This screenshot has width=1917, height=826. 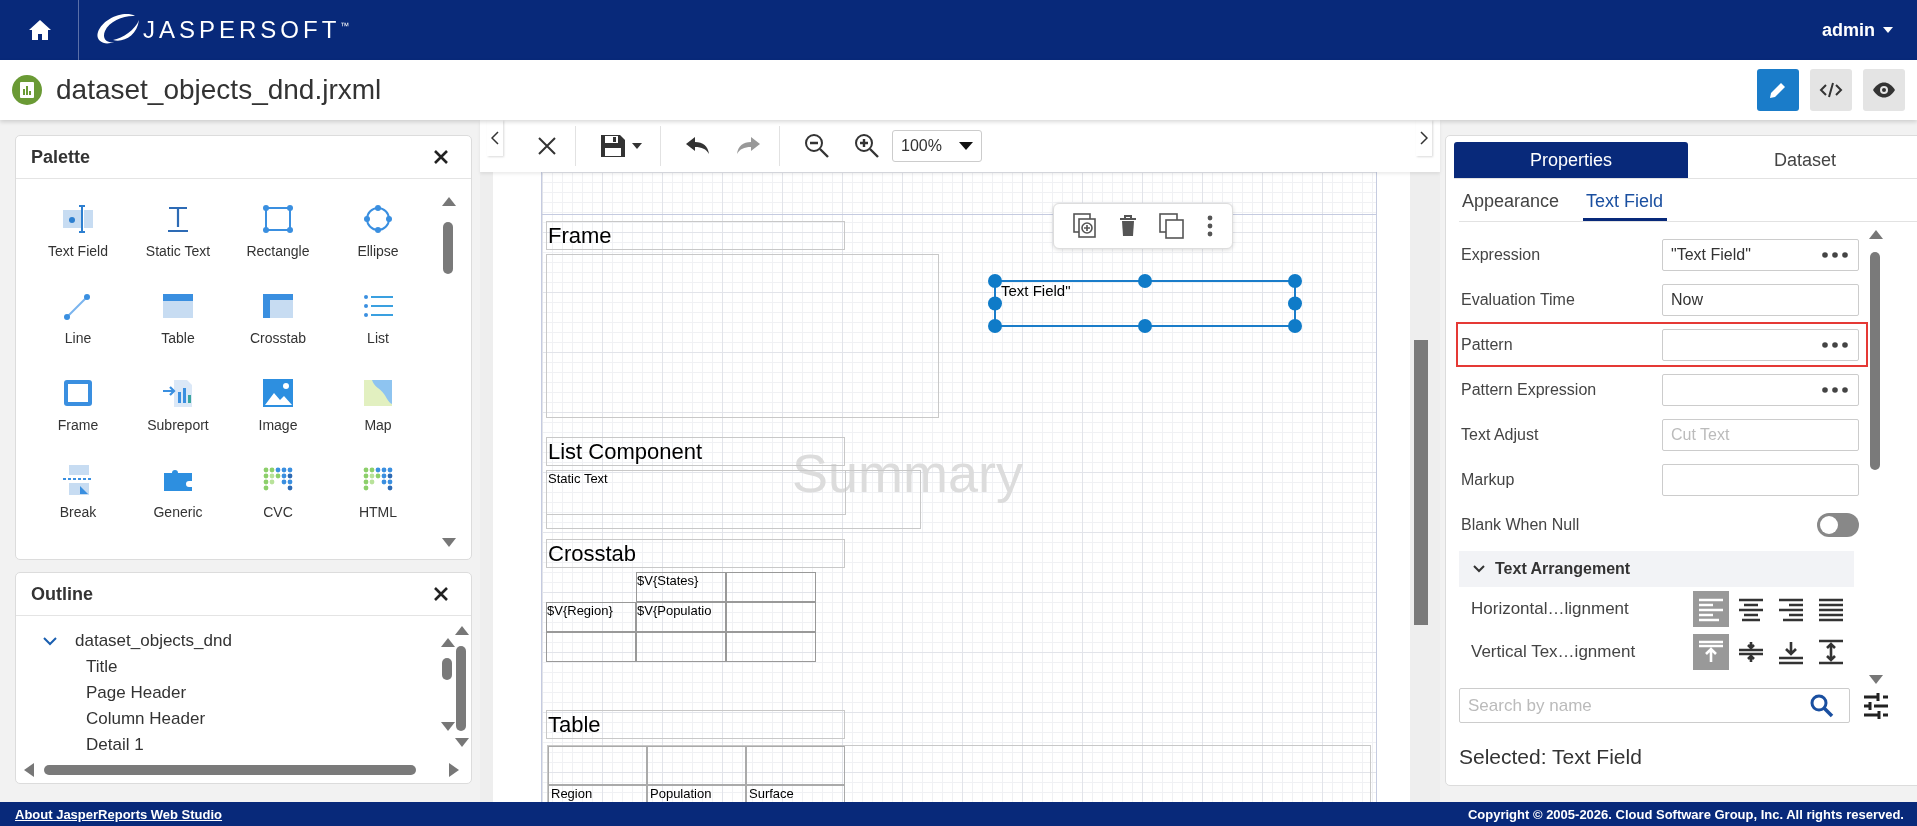 What do you see at coordinates (153, 641) in the screenshot?
I see `tree-item: dataset_objects_dnd` at bounding box center [153, 641].